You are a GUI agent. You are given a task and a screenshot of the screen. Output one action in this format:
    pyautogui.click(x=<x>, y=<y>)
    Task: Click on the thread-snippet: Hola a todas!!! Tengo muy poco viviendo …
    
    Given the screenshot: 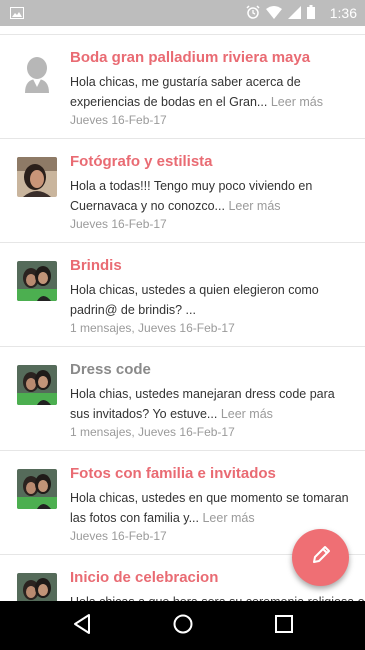 What is the action you would take?
    pyautogui.click(x=191, y=196)
    